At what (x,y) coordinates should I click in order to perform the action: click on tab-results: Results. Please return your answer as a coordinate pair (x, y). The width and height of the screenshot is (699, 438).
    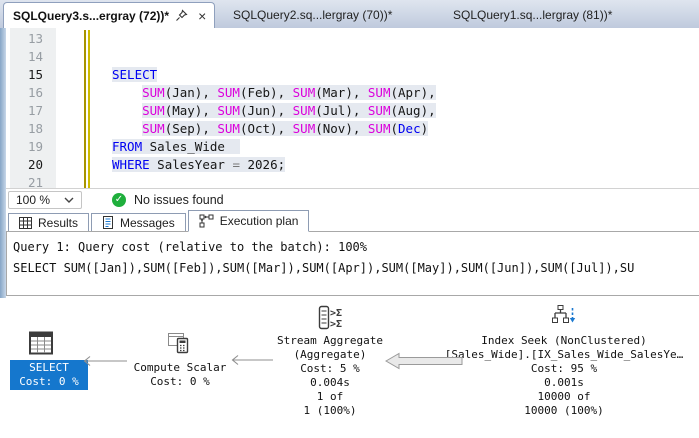
    Looking at the image, I should click on (49, 222).